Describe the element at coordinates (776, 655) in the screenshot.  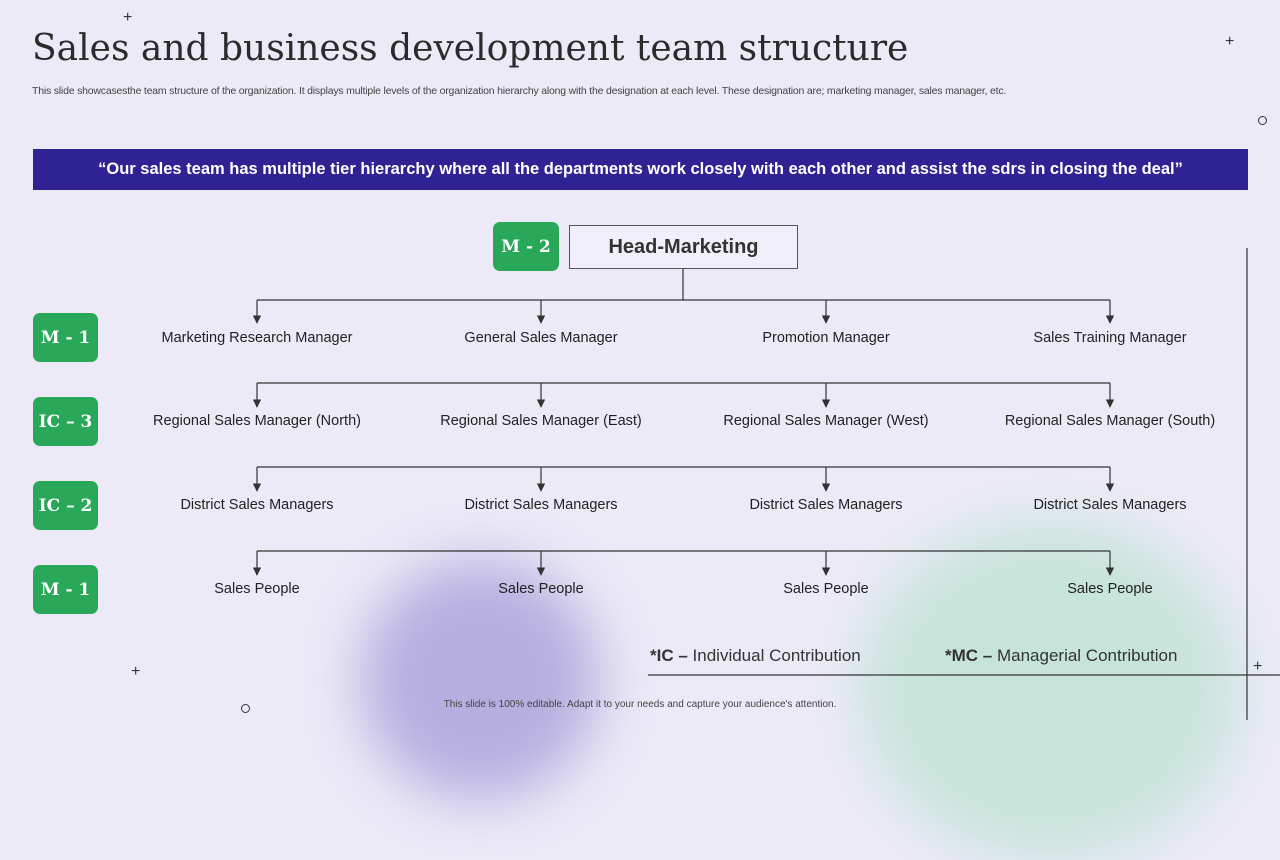
I see `legend-ic-text: Individual Contribution` at that location.